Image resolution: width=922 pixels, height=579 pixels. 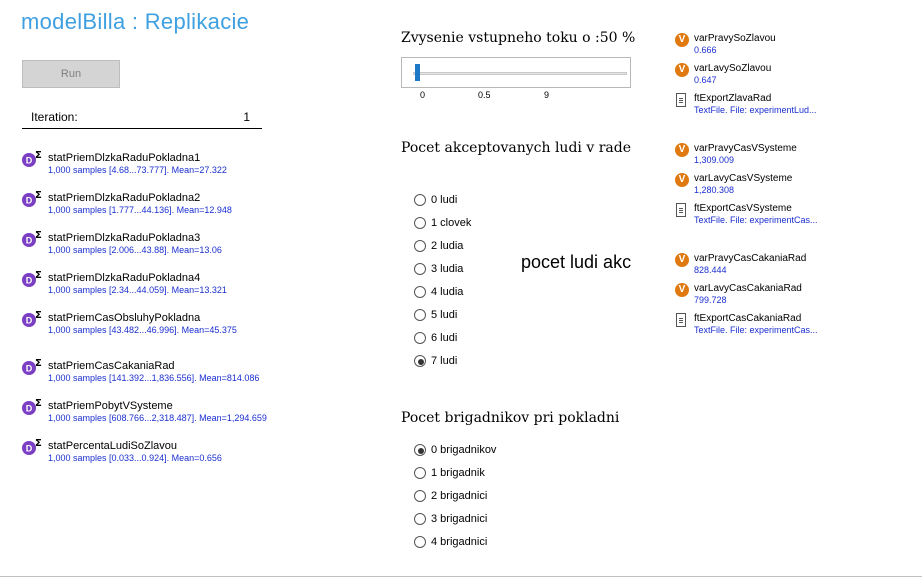 I want to click on text-file-name: ftExportZlavaRad, so click(x=733, y=98).